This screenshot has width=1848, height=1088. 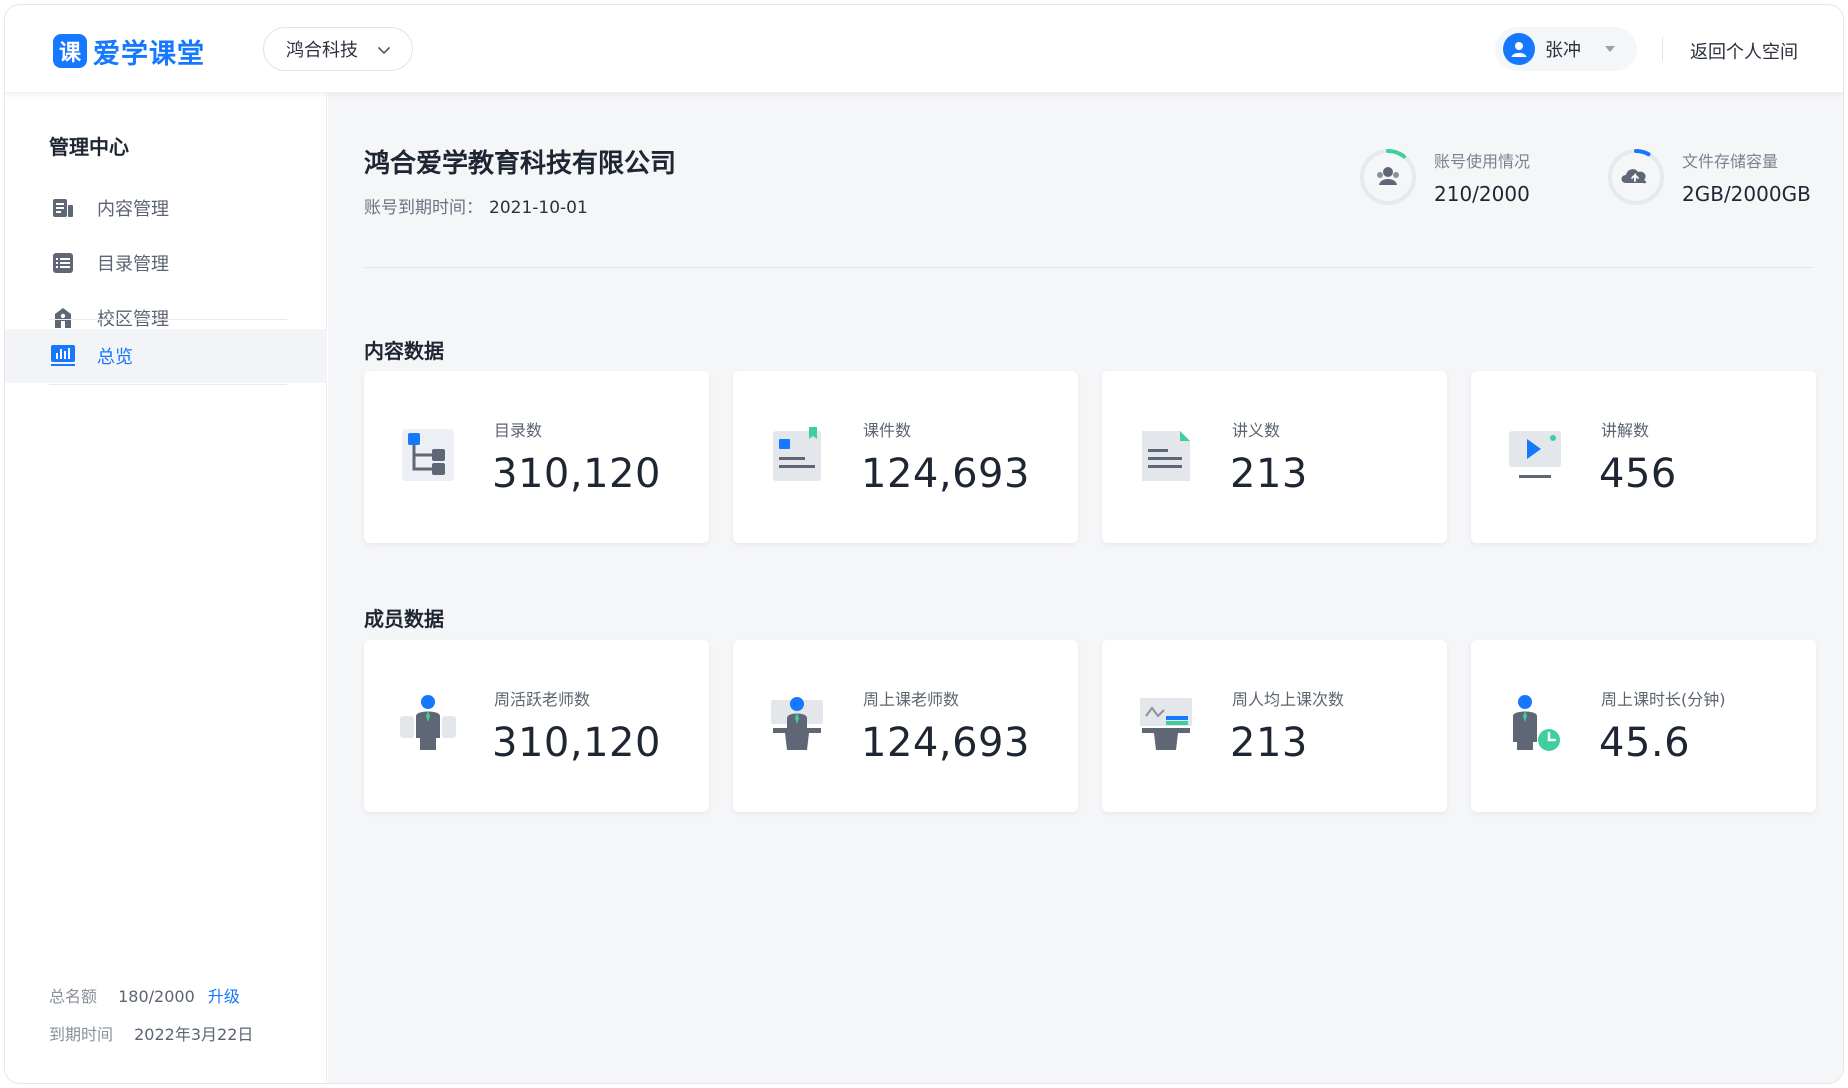 I want to click on quota-label: 总名额, so click(x=73, y=996).